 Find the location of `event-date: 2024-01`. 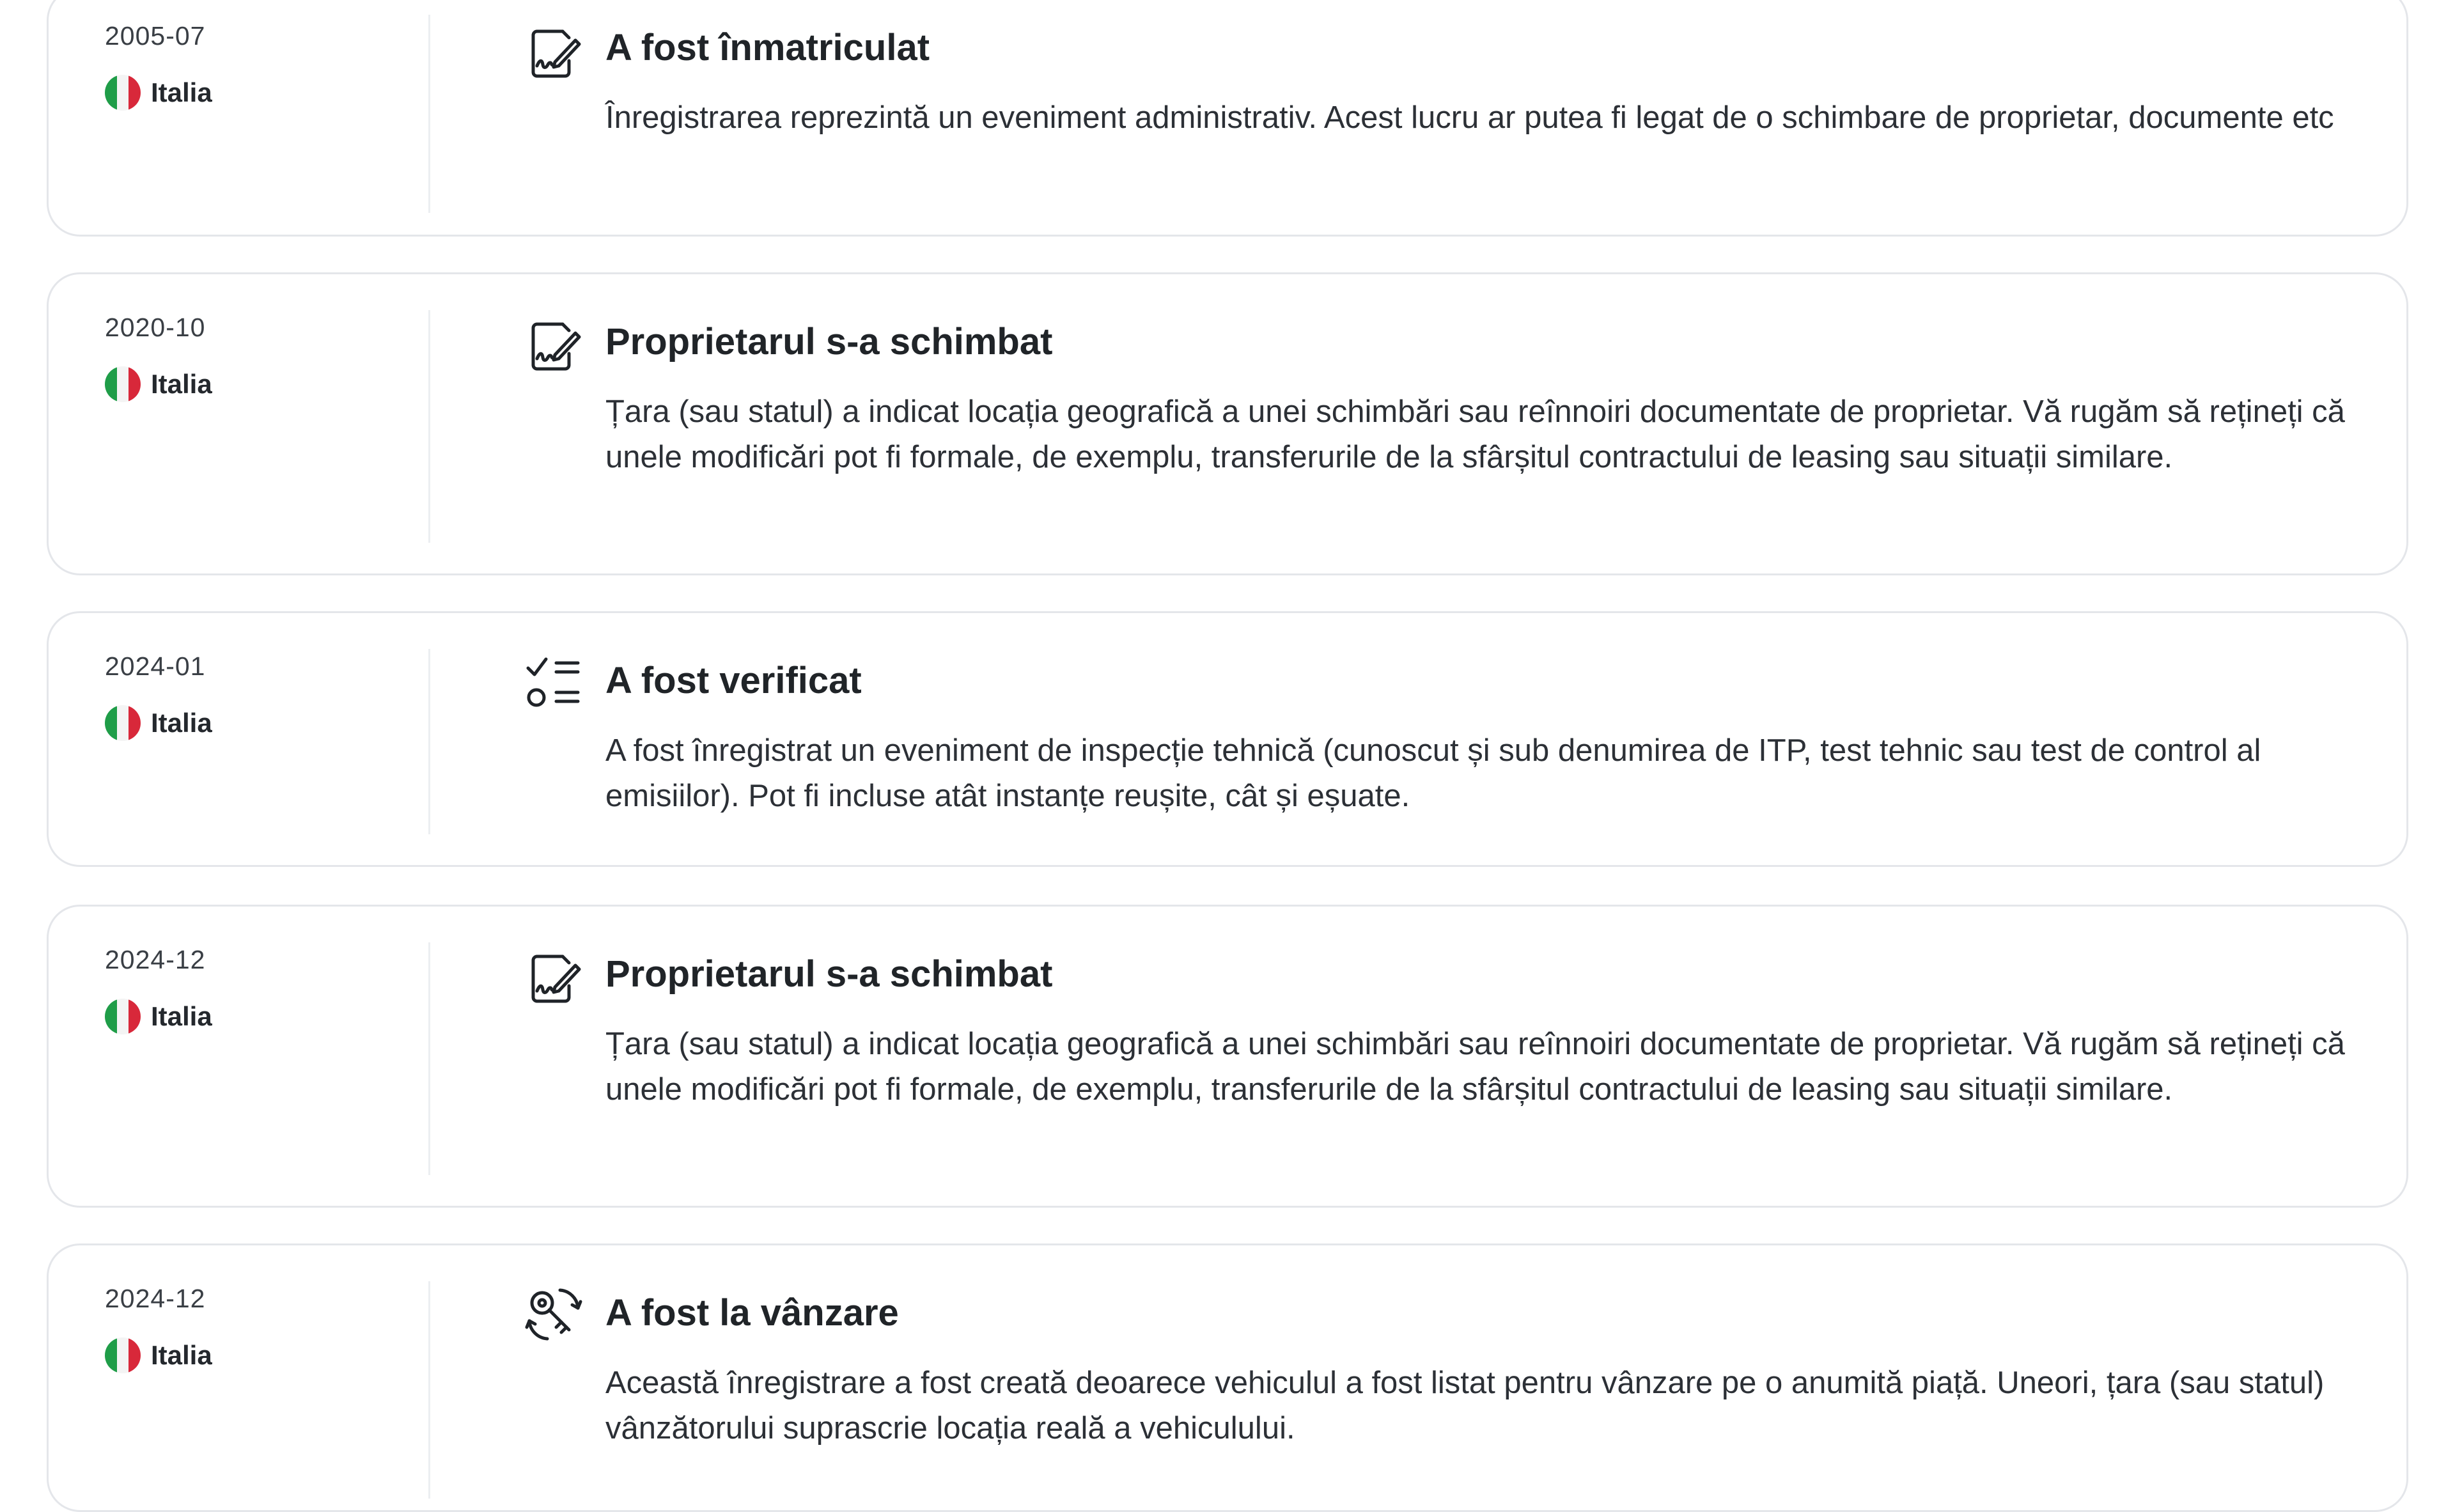

event-date: 2024-01 is located at coordinates (155, 666).